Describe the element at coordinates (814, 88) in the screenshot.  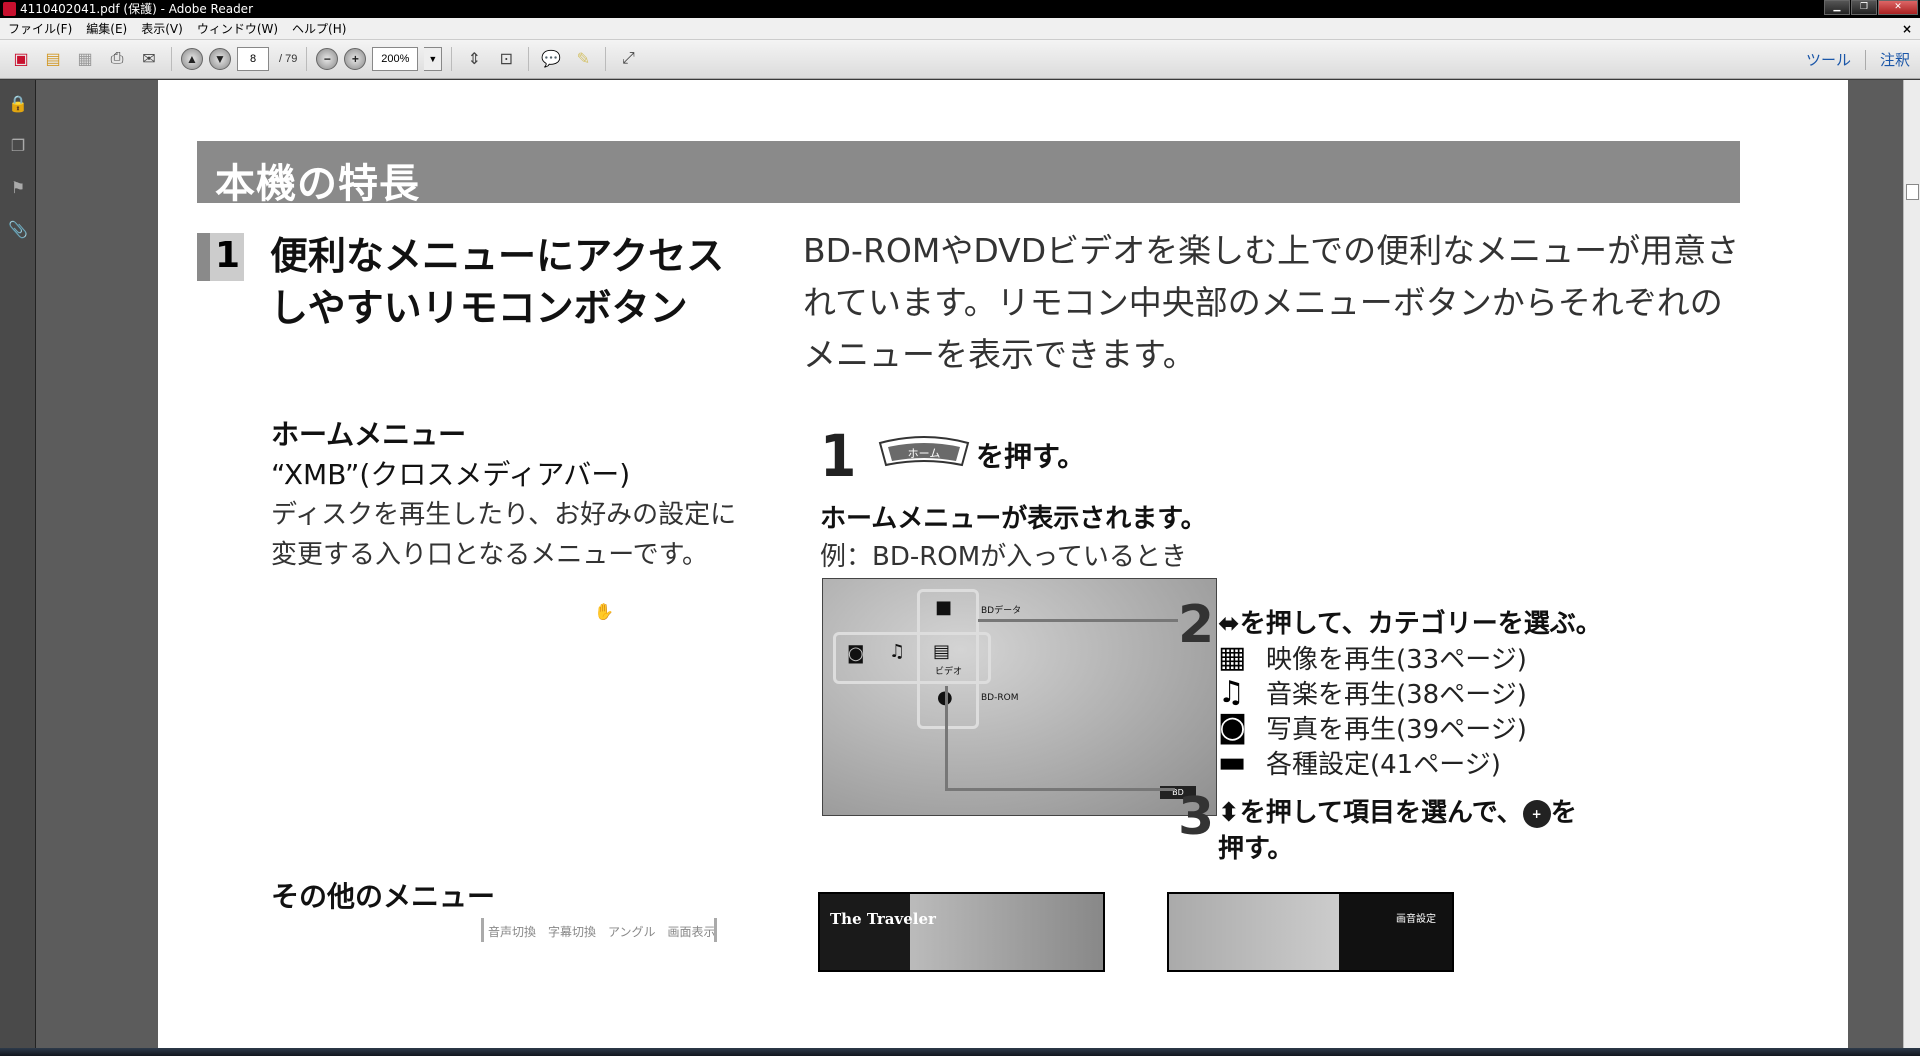
I see `cut-off-text` at that location.